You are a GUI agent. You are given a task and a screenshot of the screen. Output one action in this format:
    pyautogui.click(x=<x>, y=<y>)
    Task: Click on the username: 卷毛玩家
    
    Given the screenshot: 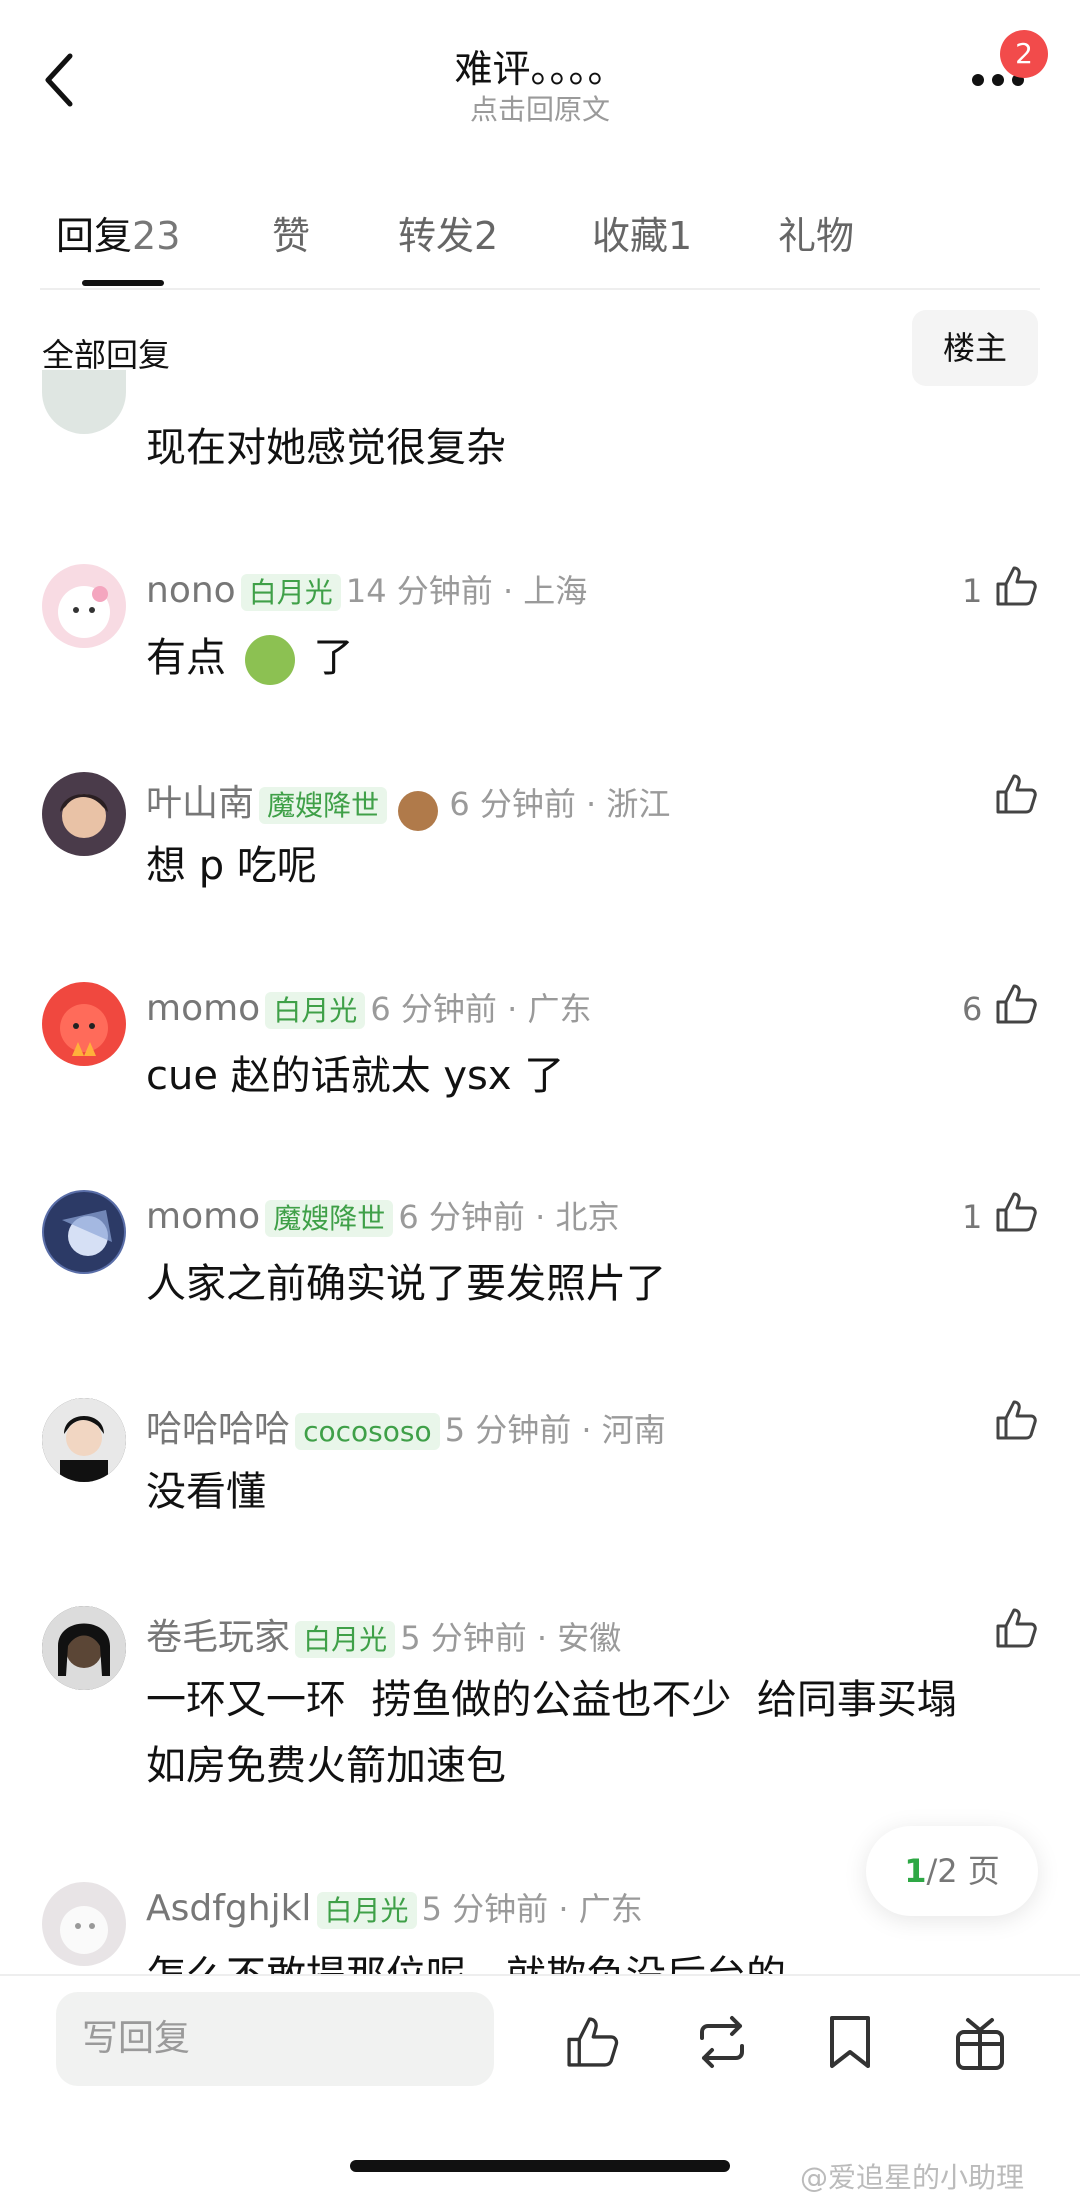 What is the action you would take?
    pyautogui.click(x=218, y=1637)
    